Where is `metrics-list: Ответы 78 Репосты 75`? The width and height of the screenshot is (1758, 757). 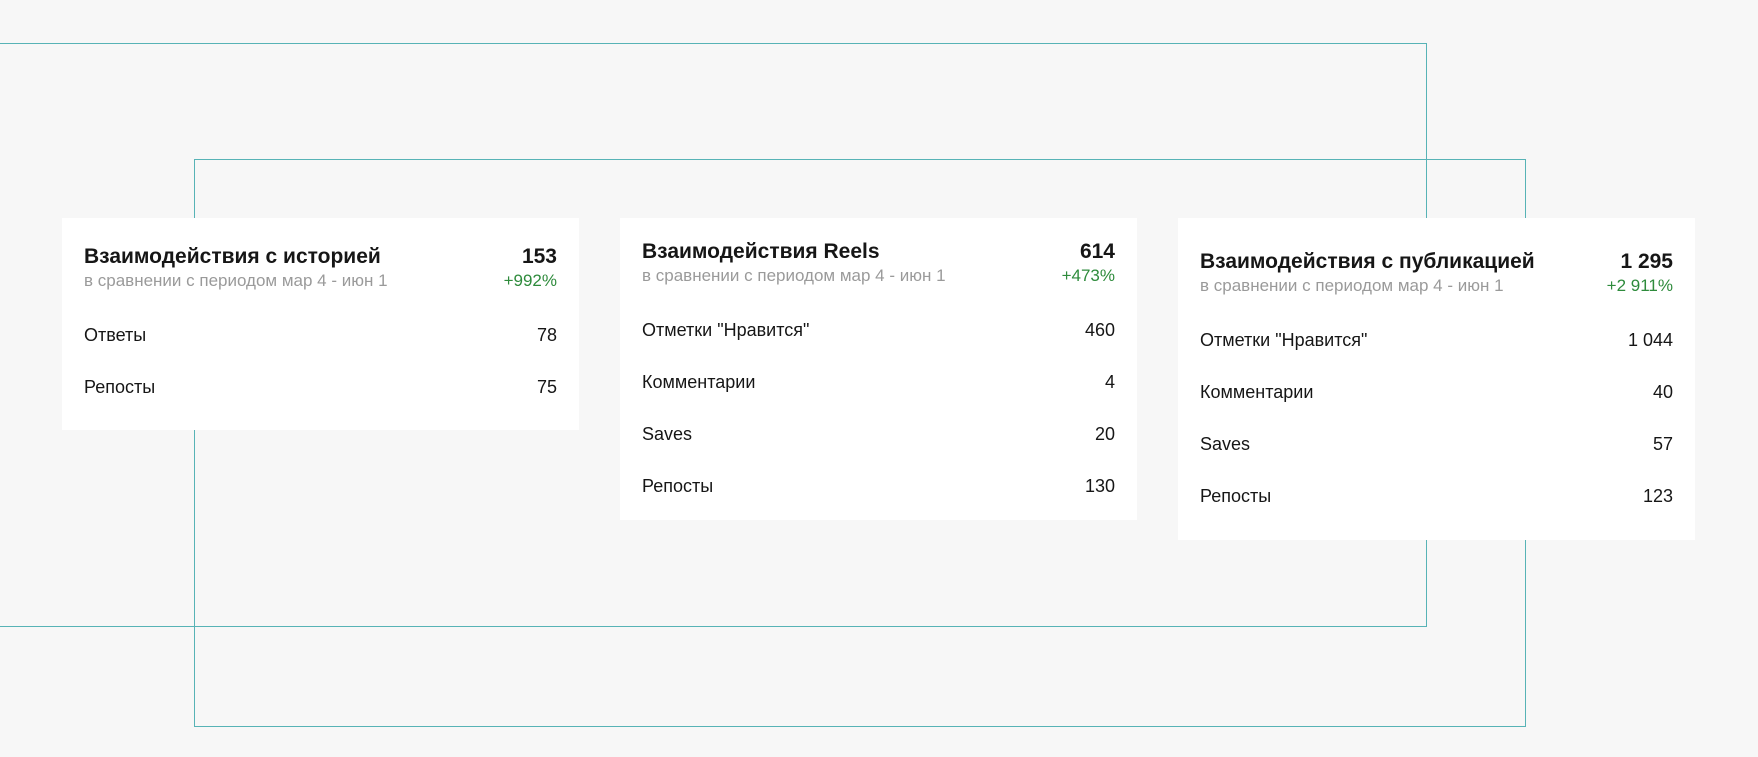 metrics-list: Ответы 78 Репосты 75 is located at coordinates (320, 361).